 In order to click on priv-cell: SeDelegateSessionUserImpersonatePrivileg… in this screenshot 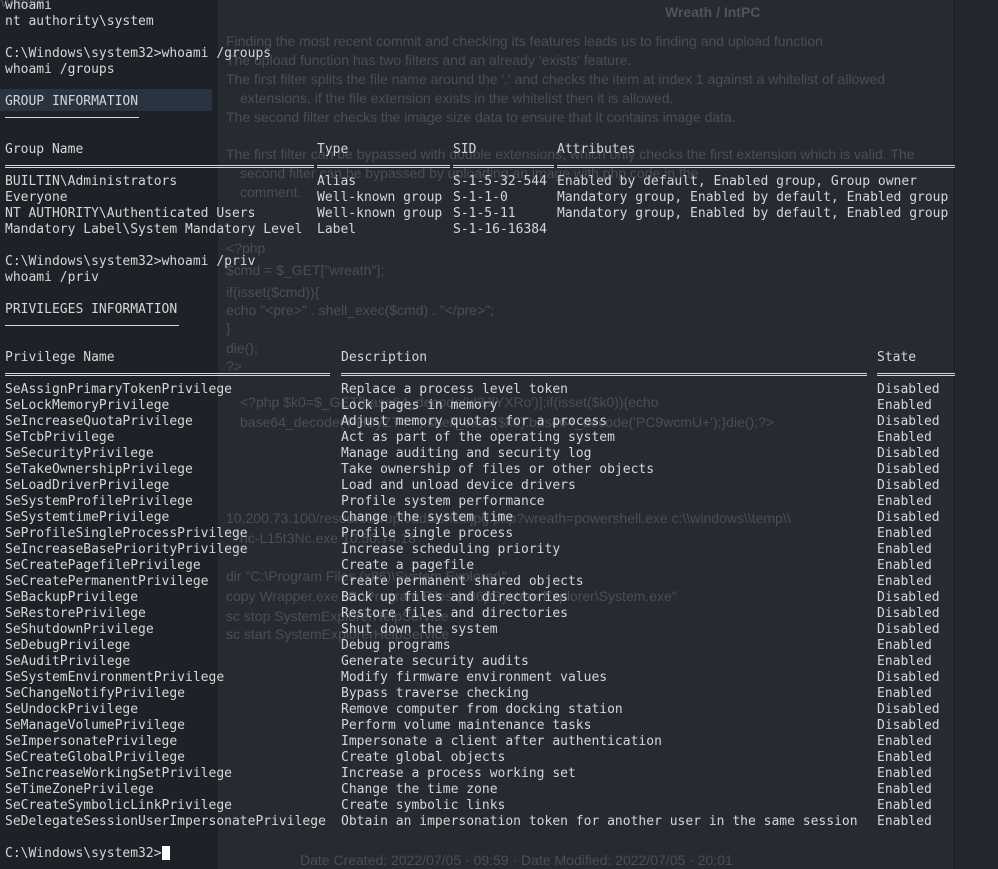, I will do `click(165, 821)`.